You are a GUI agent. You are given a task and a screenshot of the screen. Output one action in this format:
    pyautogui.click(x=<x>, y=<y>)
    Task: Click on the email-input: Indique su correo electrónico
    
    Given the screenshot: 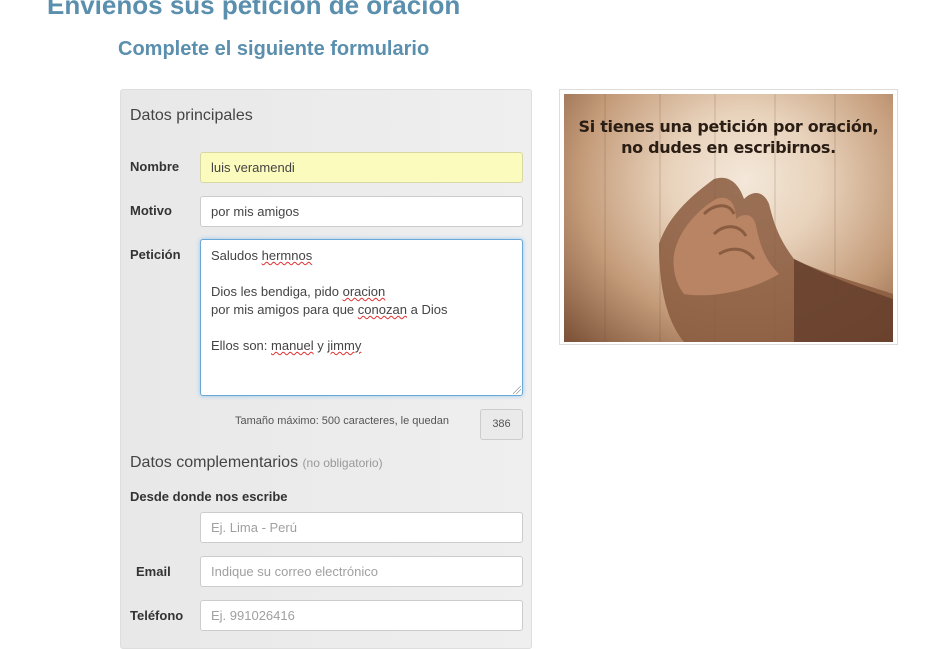 What is the action you would take?
    pyautogui.click(x=361, y=571)
    